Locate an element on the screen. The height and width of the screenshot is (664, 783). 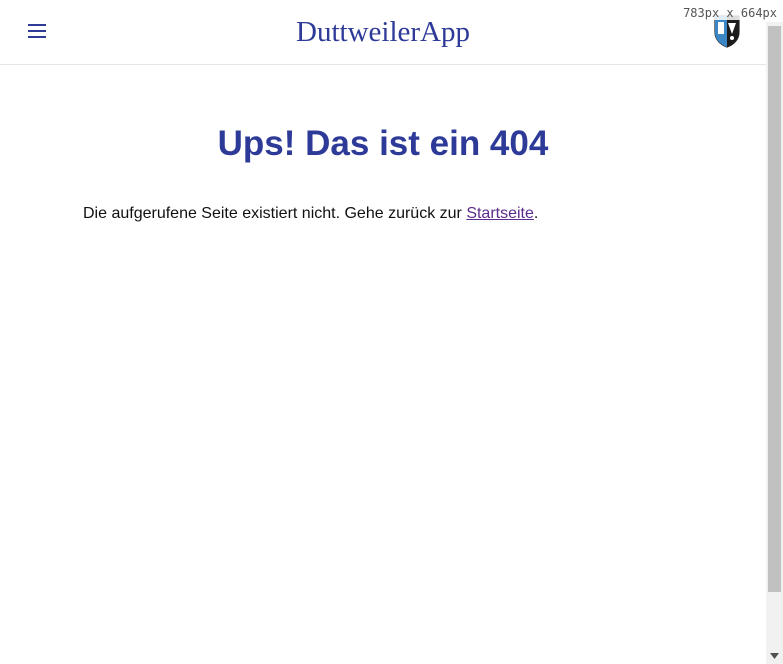
app-title: DuttweilerApp is located at coordinates (383, 32).